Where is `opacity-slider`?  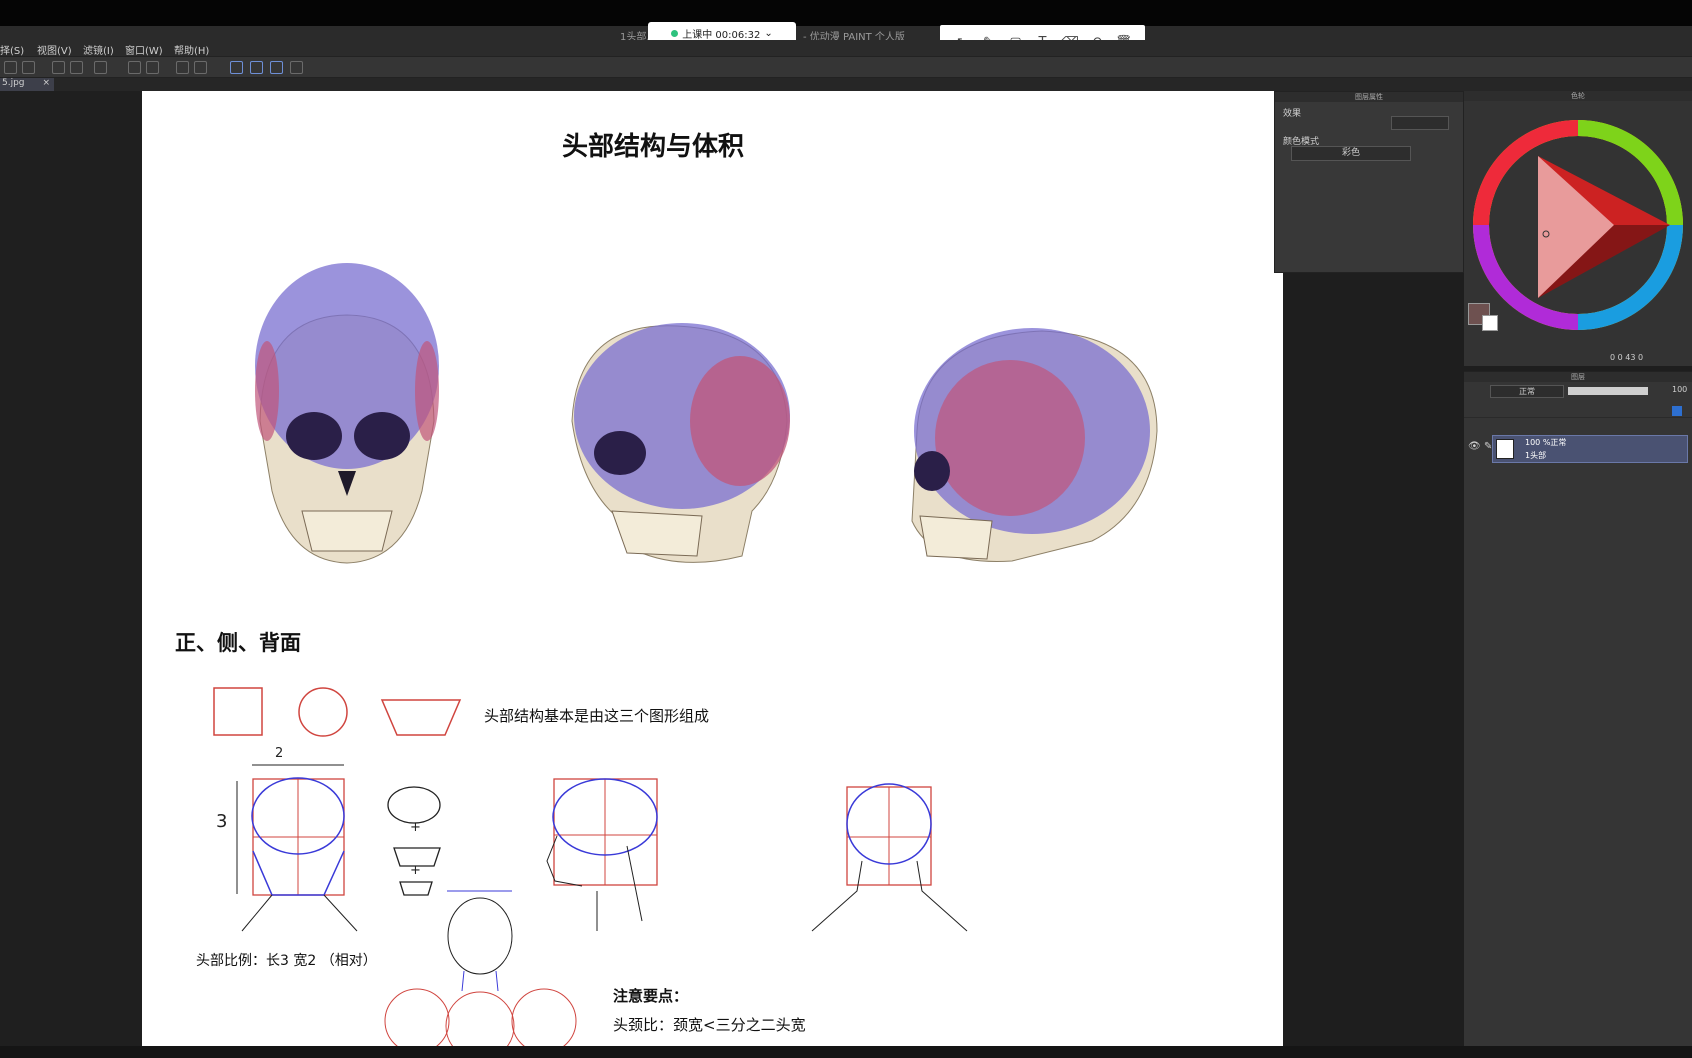 opacity-slider is located at coordinates (1608, 391).